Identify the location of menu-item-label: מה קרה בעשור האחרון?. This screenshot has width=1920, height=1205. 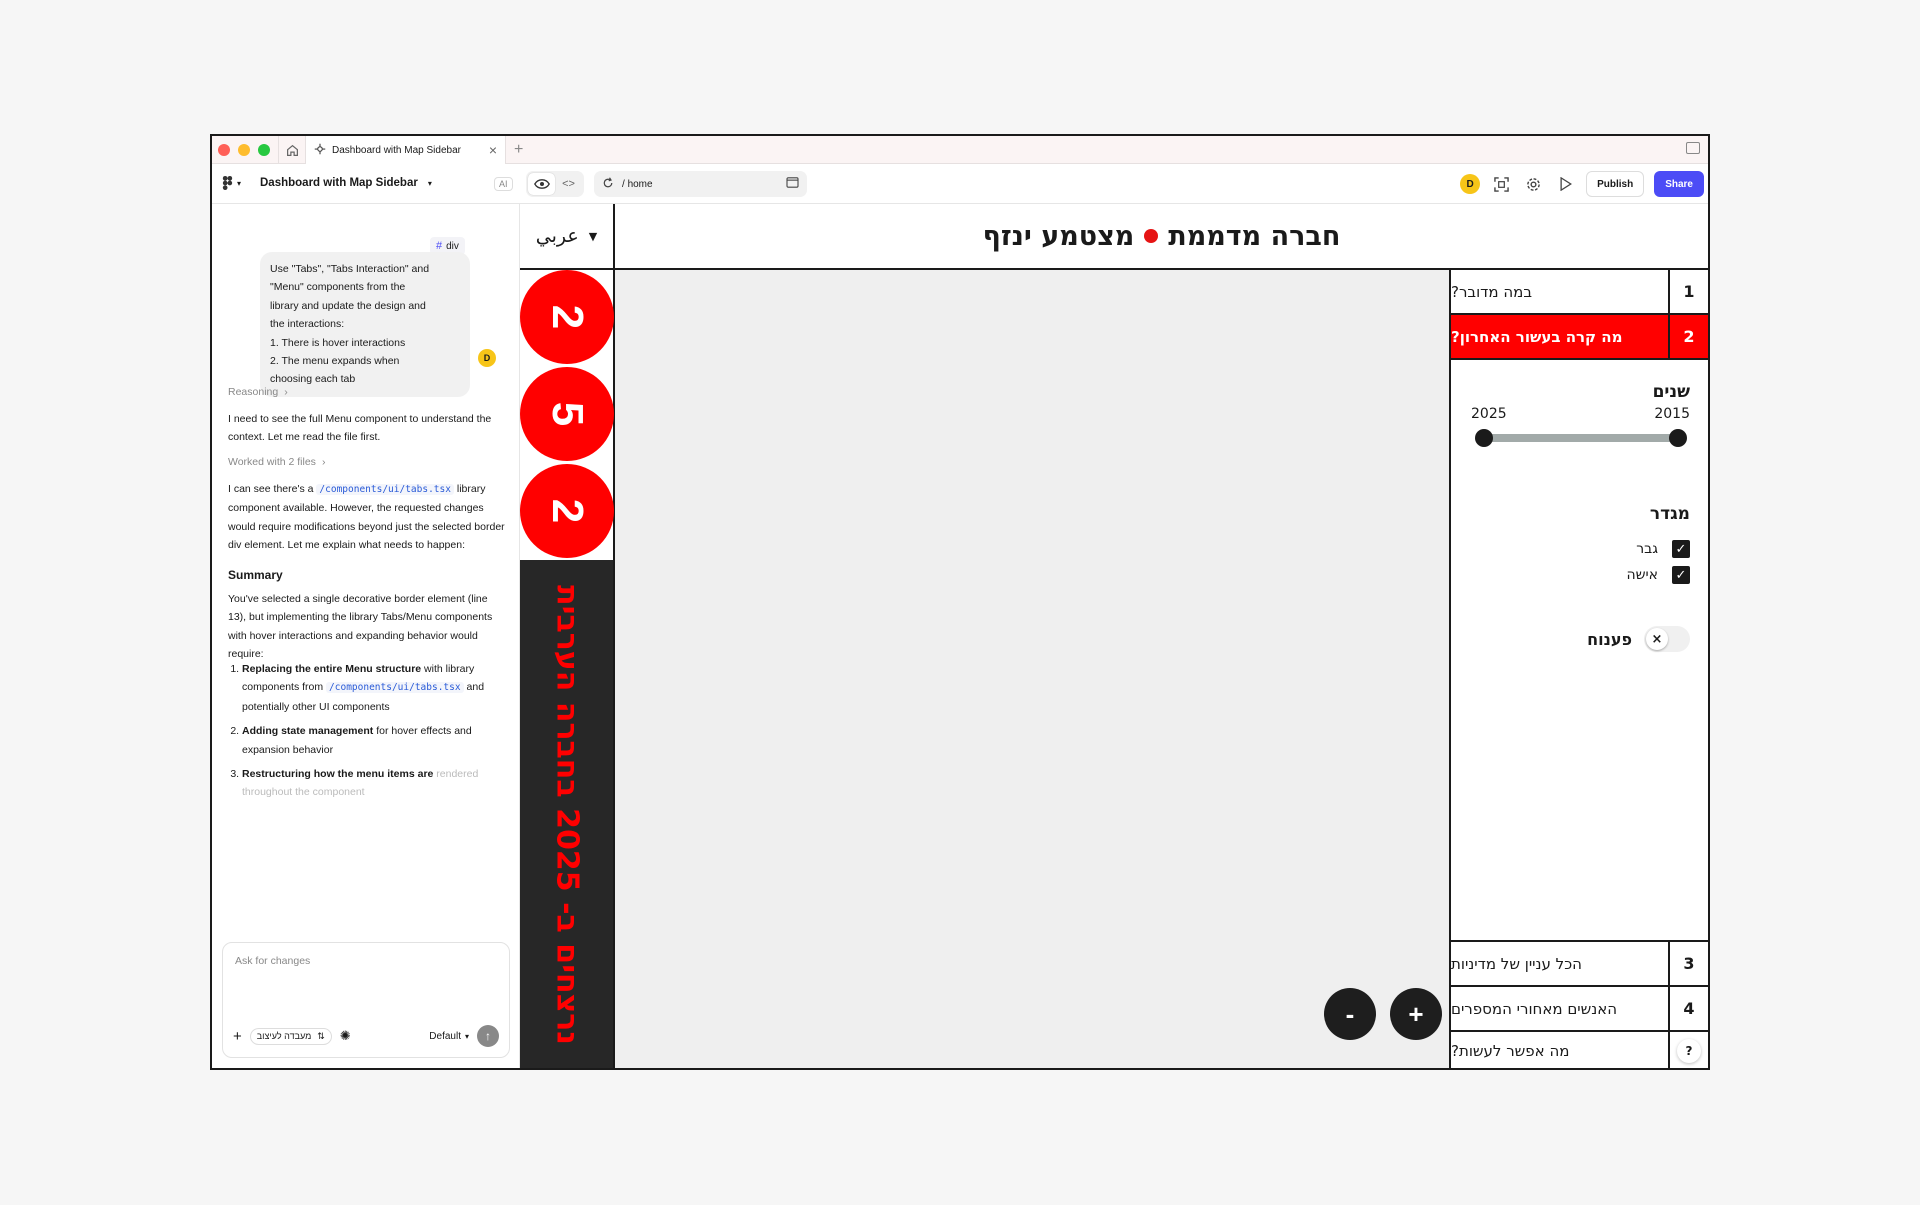
(1537, 336).